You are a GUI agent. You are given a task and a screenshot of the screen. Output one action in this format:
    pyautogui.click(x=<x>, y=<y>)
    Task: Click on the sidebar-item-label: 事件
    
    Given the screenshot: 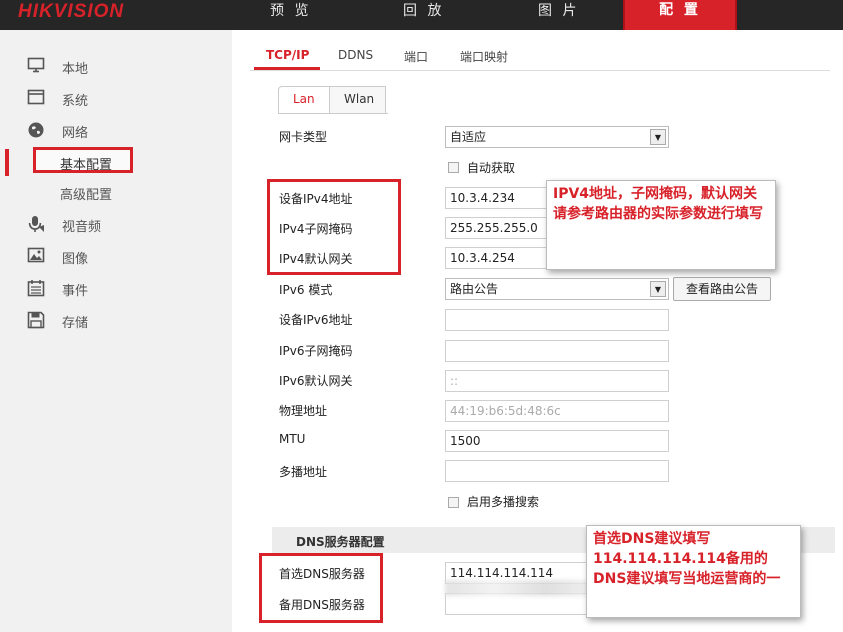 What is the action you would take?
    pyautogui.click(x=75, y=291)
    